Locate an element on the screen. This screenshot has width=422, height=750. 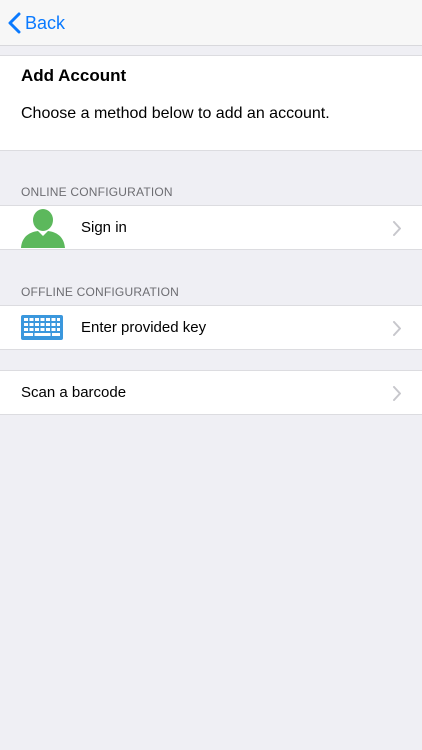
enter-provided-key-row: Enter provided key is located at coordinates (211, 327).